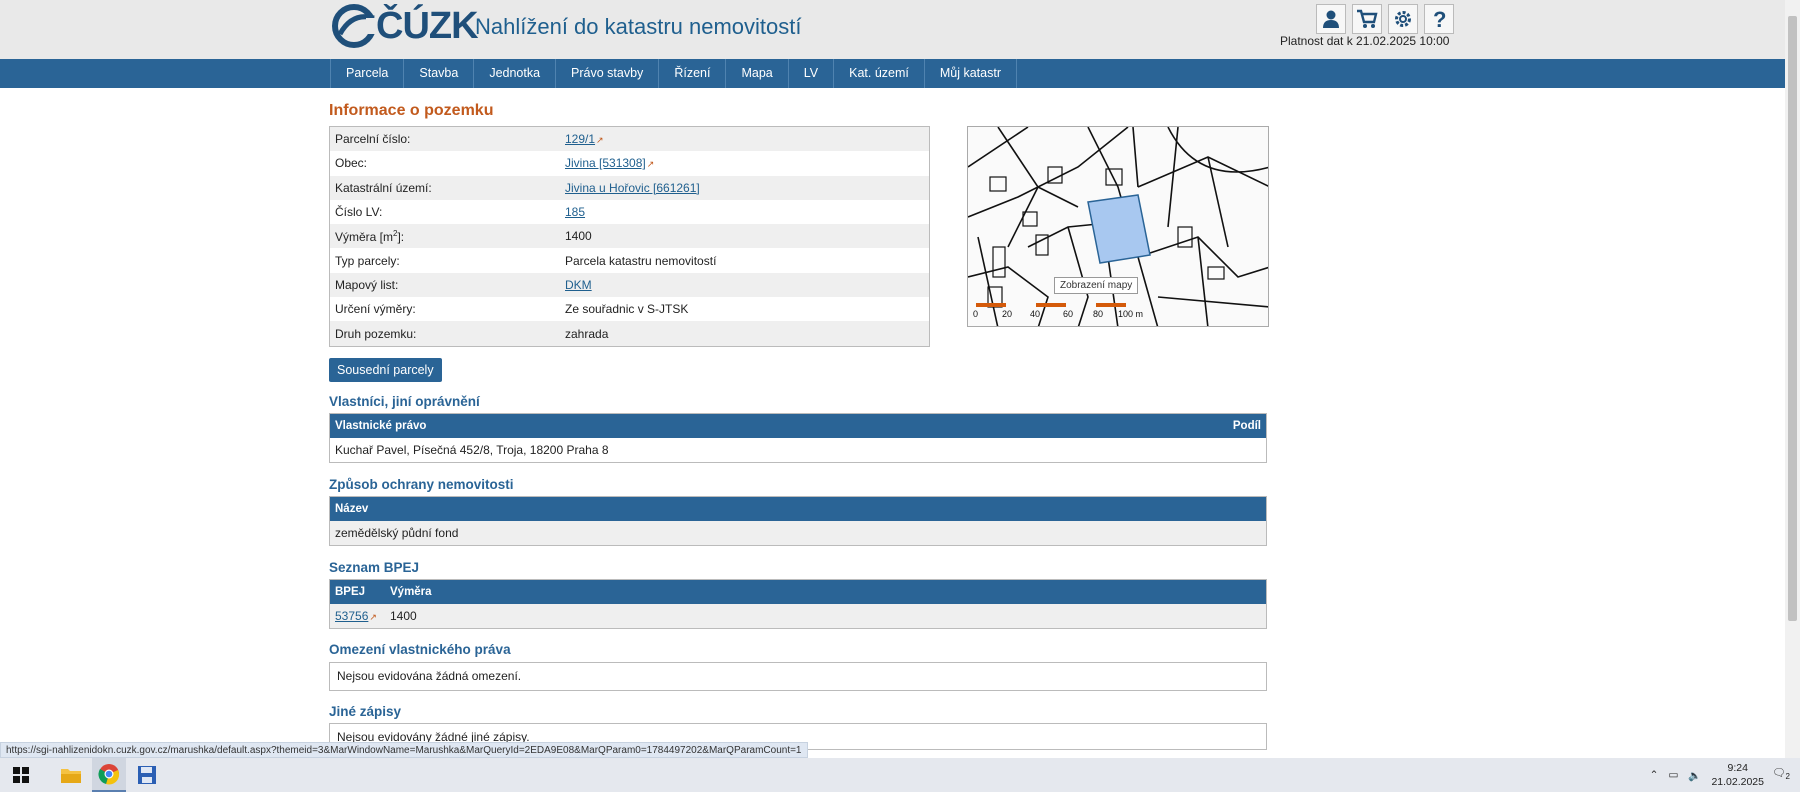 The width and height of the screenshot is (1800, 792). I want to click on nav-item-lv: LV, so click(812, 73).